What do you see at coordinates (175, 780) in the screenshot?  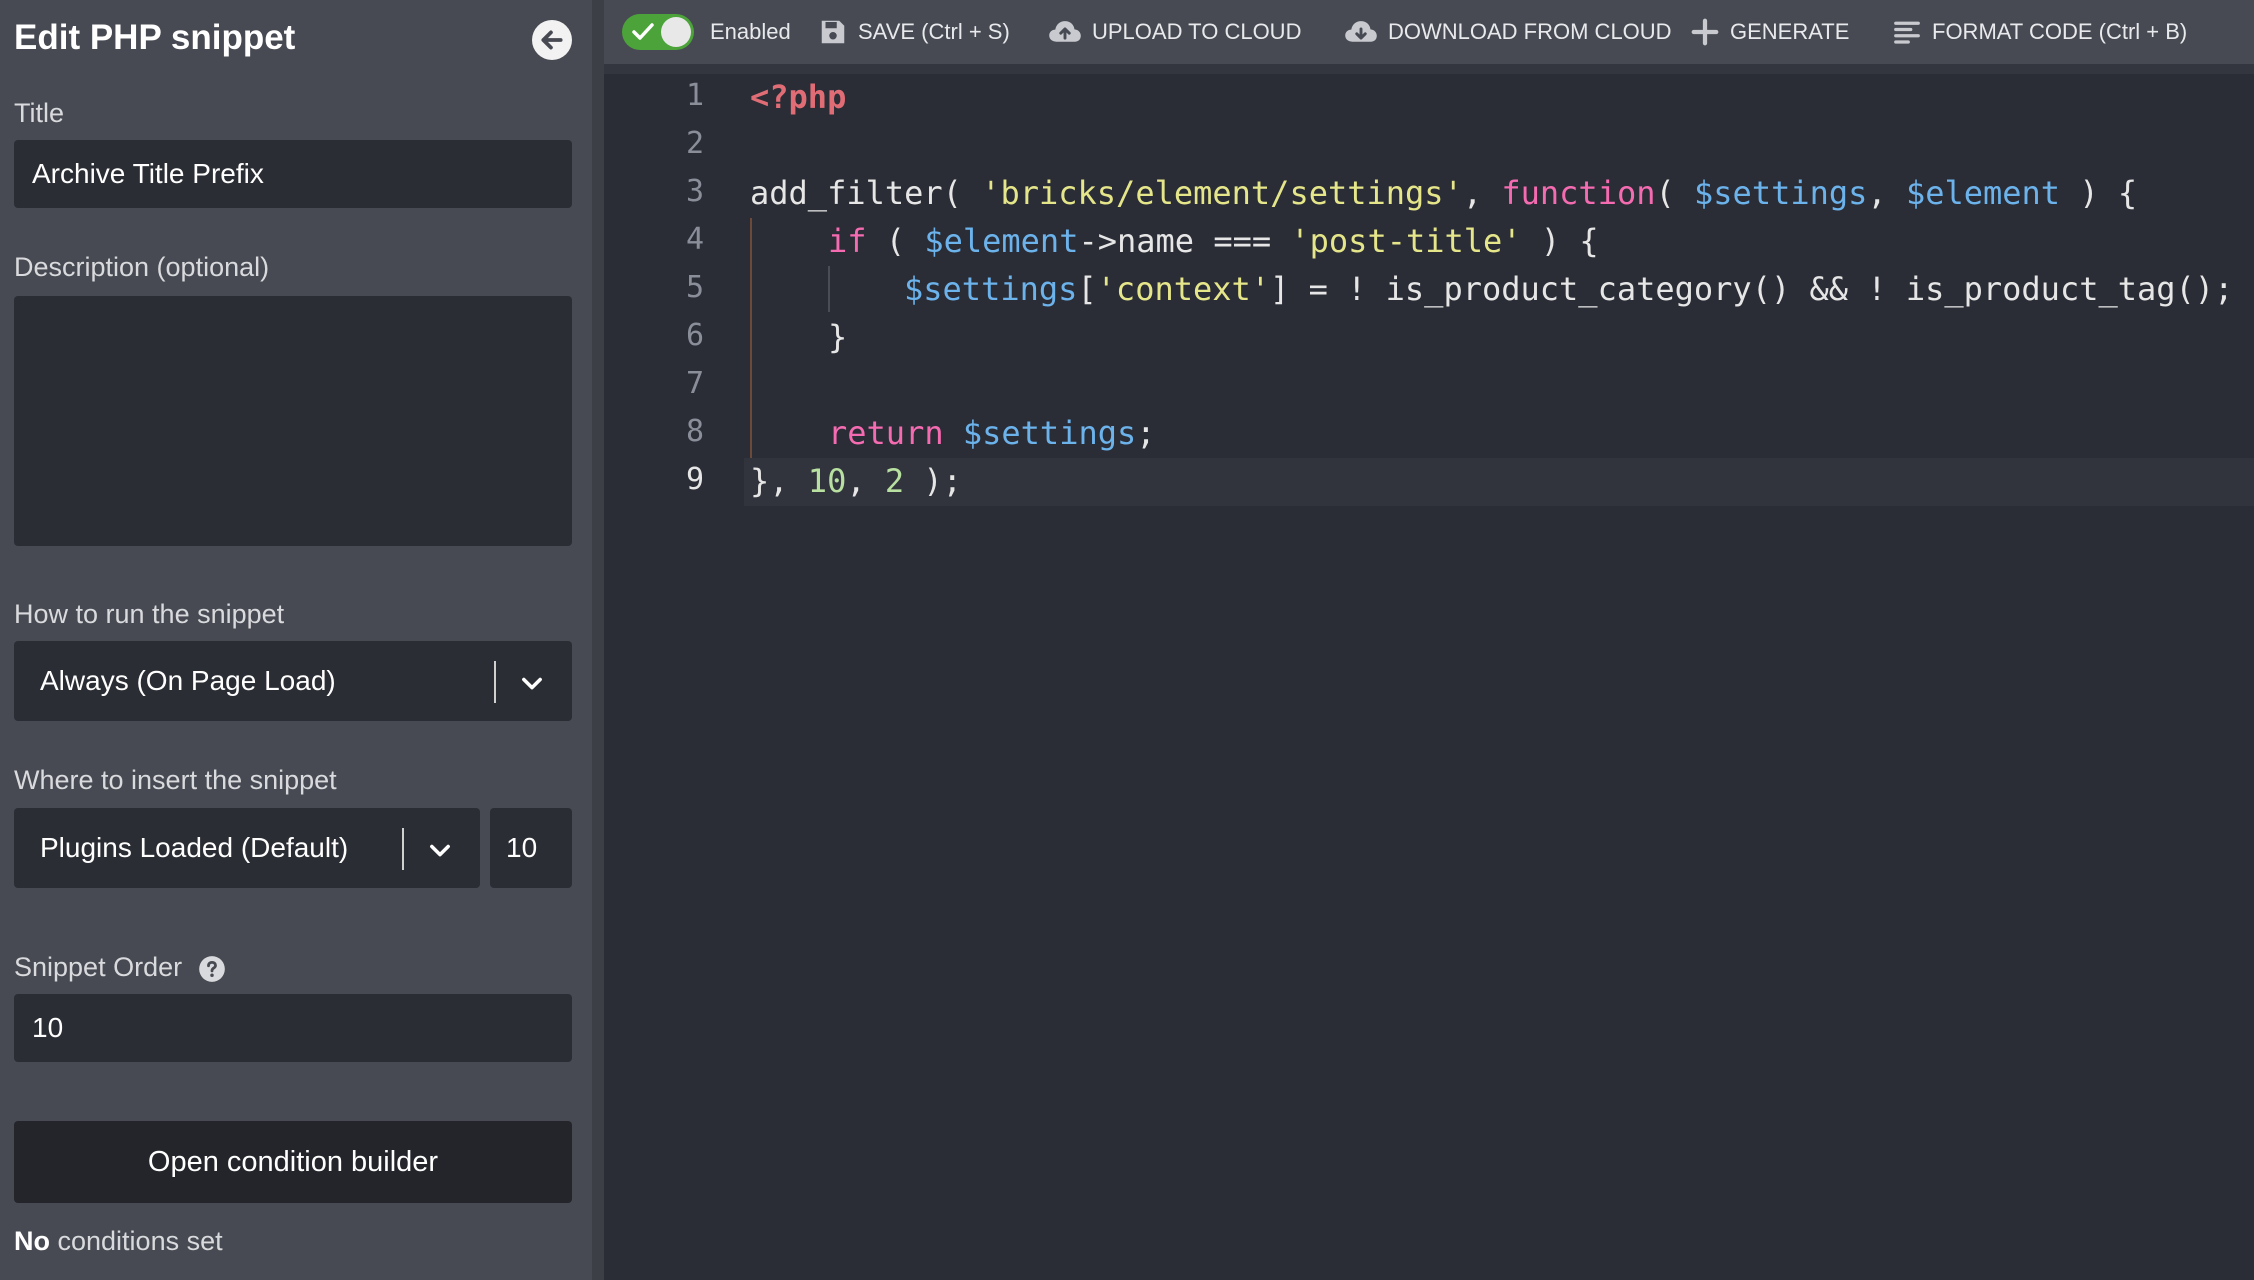 I see `insert-label: Where to insert the snippet` at bounding box center [175, 780].